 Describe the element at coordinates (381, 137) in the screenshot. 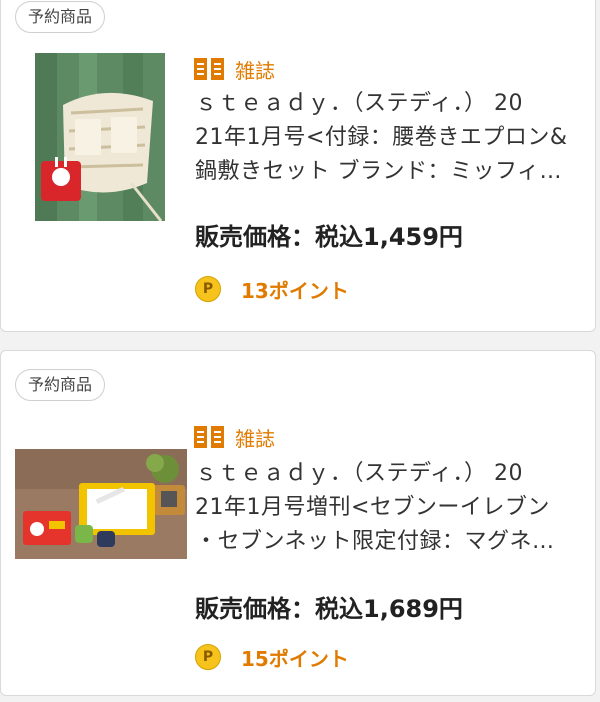

I see `title-line: 21年1月号<付録：腰巻きエプロン&` at that location.